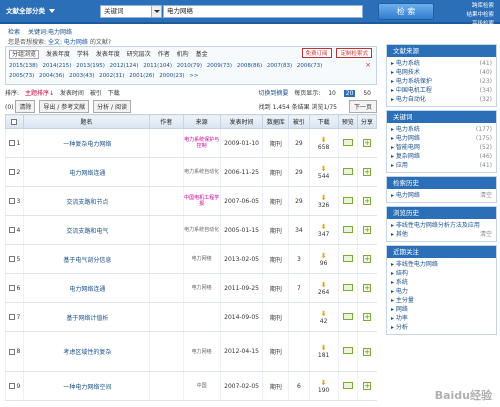  I want to click on result-title: 电力网络连通, so click(86, 172).